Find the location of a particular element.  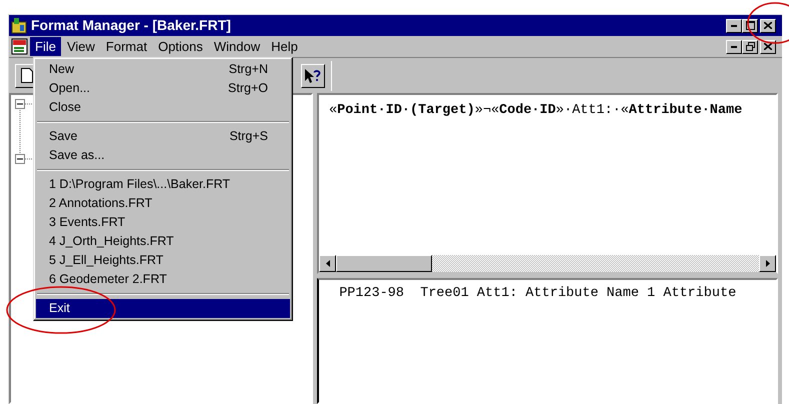

menu-entry: 2 Annotations.FRT is located at coordinates (163, 203).